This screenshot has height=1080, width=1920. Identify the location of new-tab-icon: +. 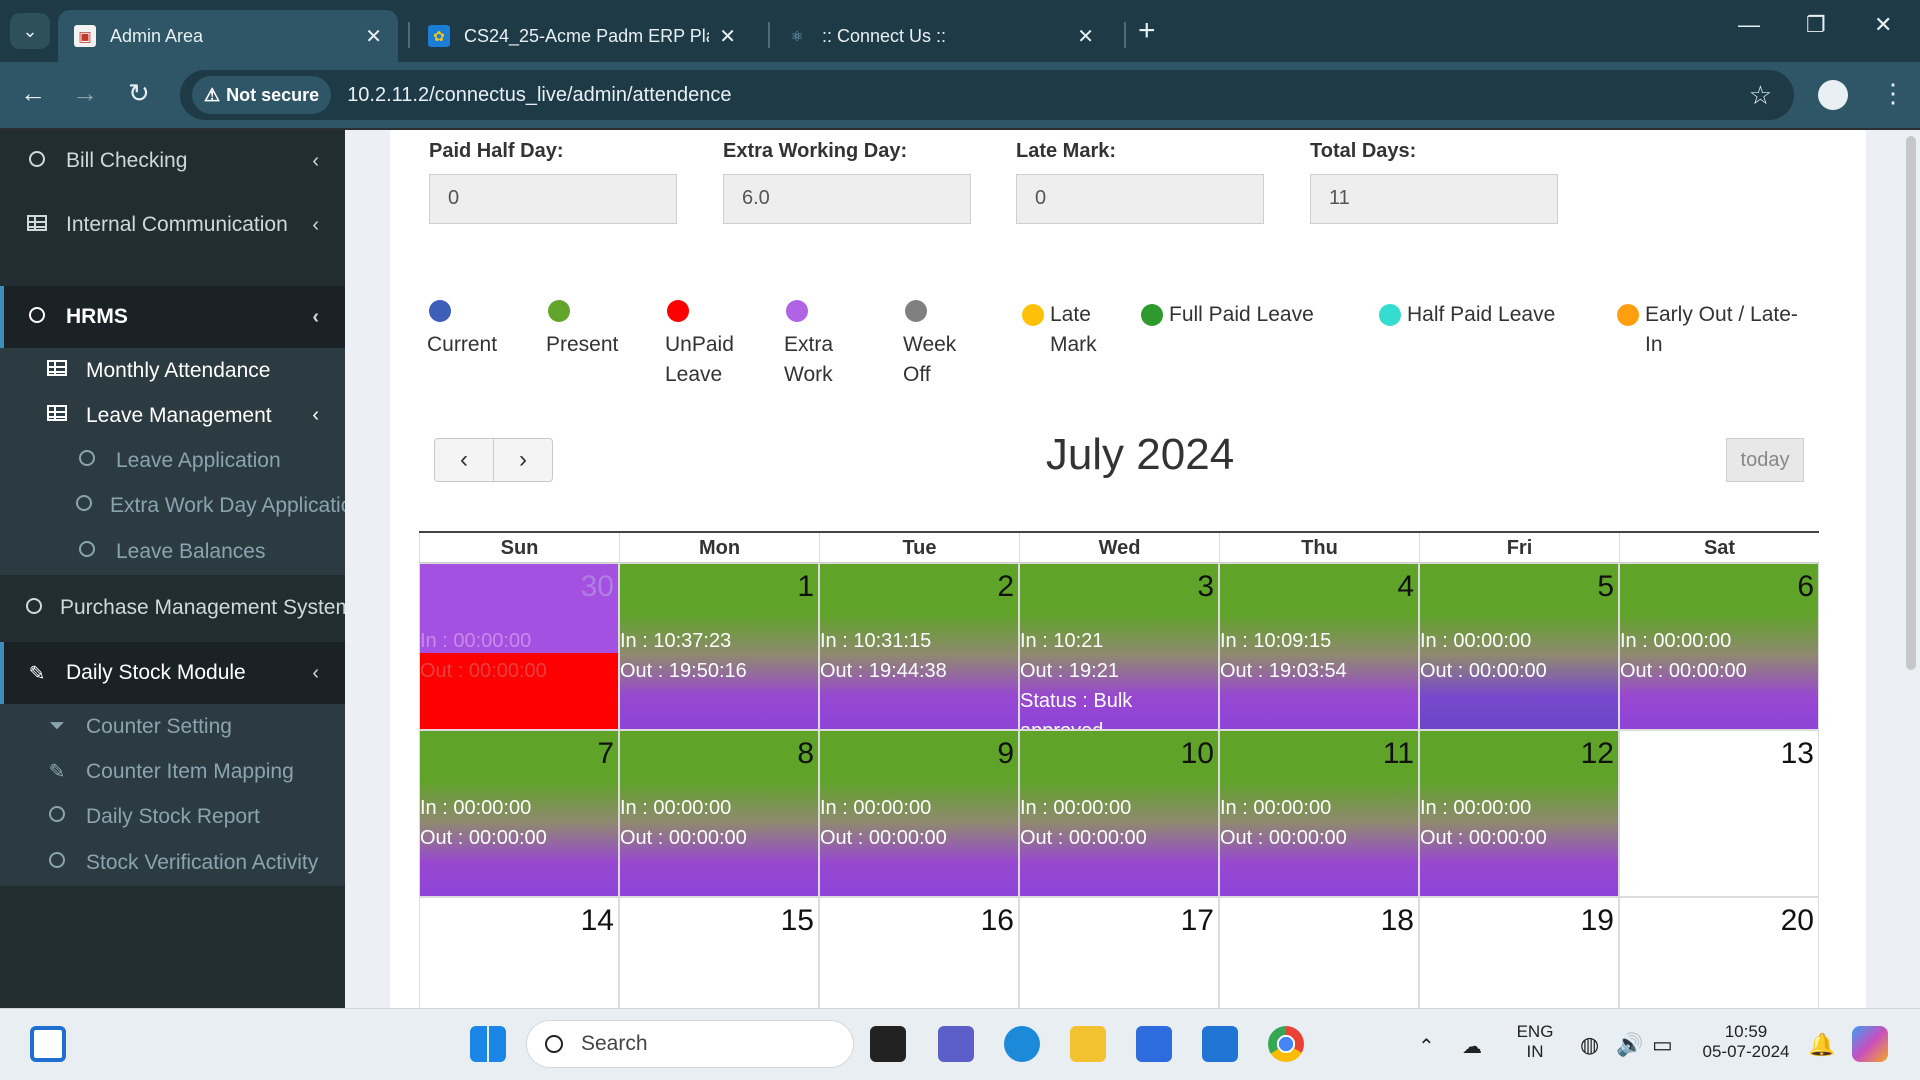
(1147, 31).